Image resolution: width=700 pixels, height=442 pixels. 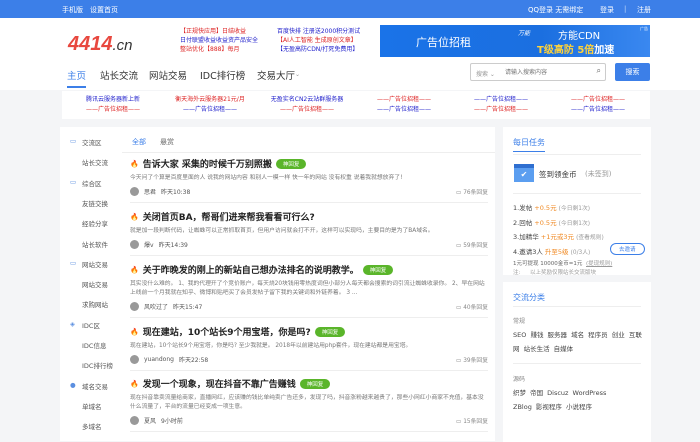 I want to click on site-logo: 4414.cn, so click(x=100, y=44).